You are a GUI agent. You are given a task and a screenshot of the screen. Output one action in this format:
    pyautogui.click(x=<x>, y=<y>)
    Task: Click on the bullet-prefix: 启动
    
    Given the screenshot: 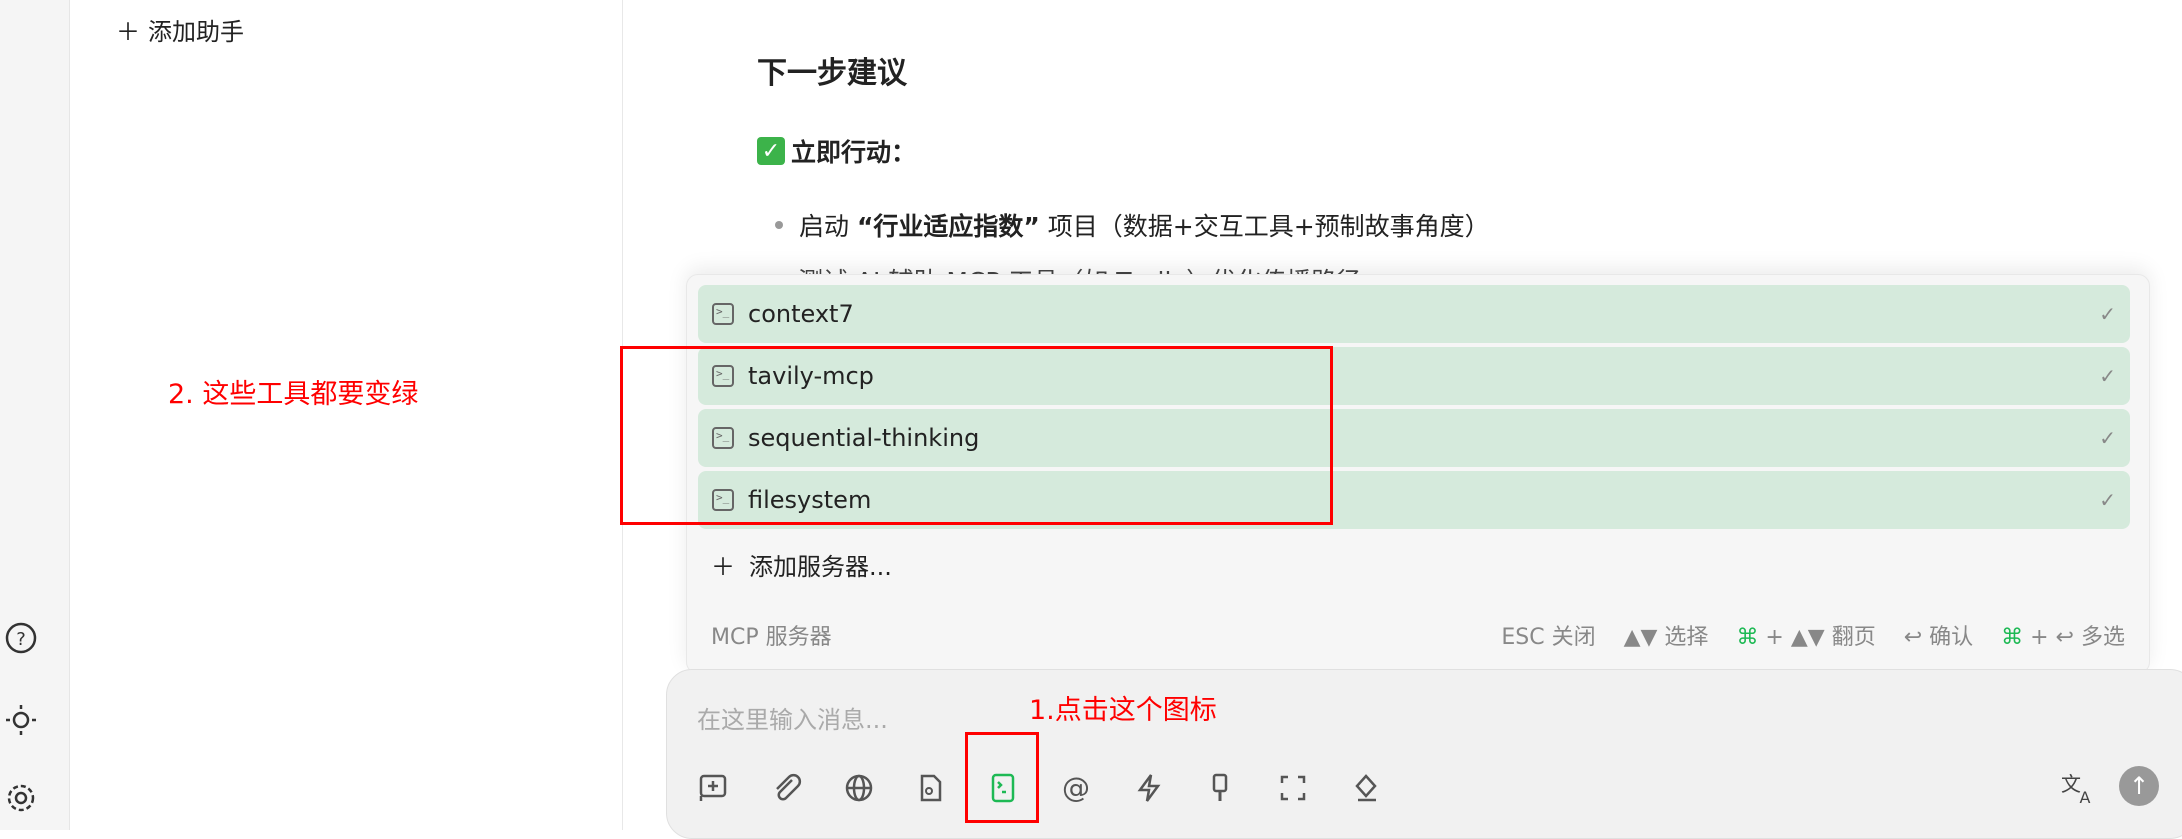 What is the action you would take?
    pyautogui.click(x=828, y=226)
    